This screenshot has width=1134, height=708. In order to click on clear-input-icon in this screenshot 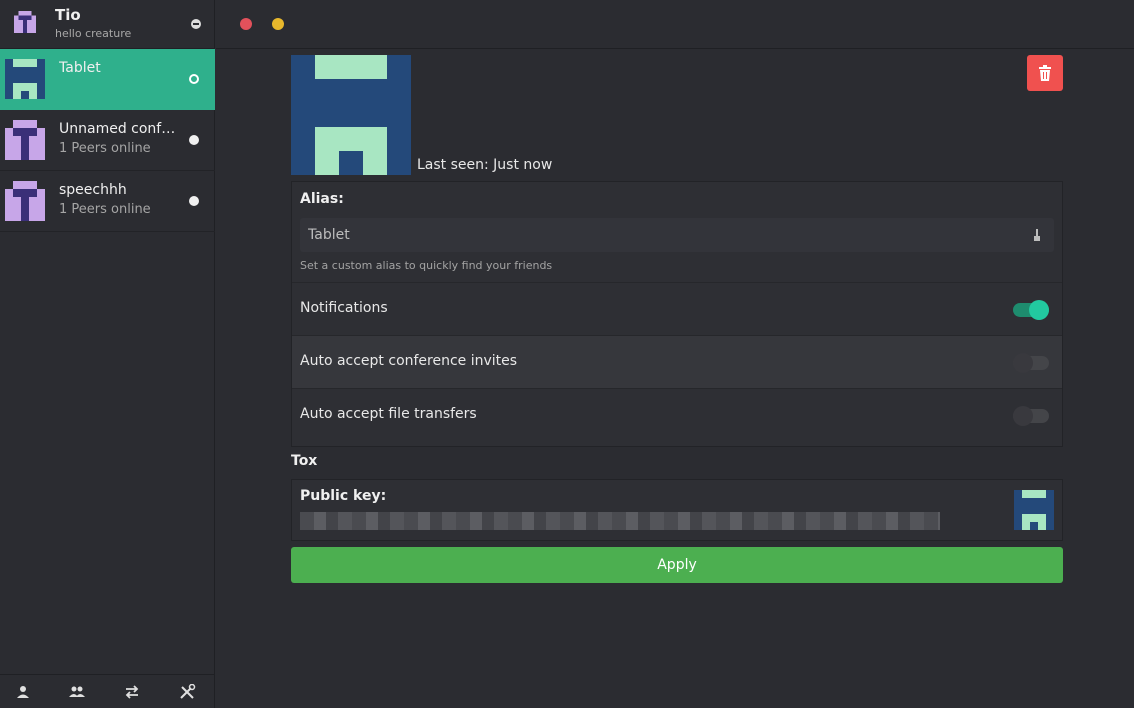, I will do `click(1037, 235)`.